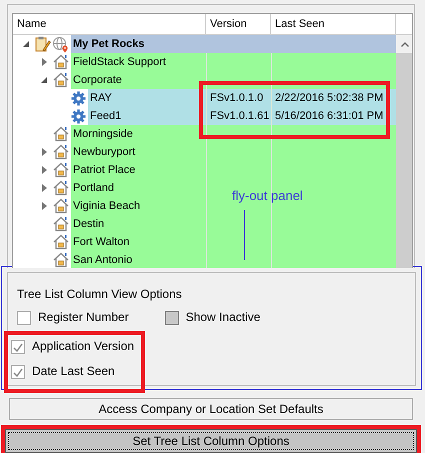 The height and width of the screenshot is (453, 425). What do you see at coordinates (147, 116) in the screenshot?
I see `tree-item: Feed1` at bounding box center [147, 116].